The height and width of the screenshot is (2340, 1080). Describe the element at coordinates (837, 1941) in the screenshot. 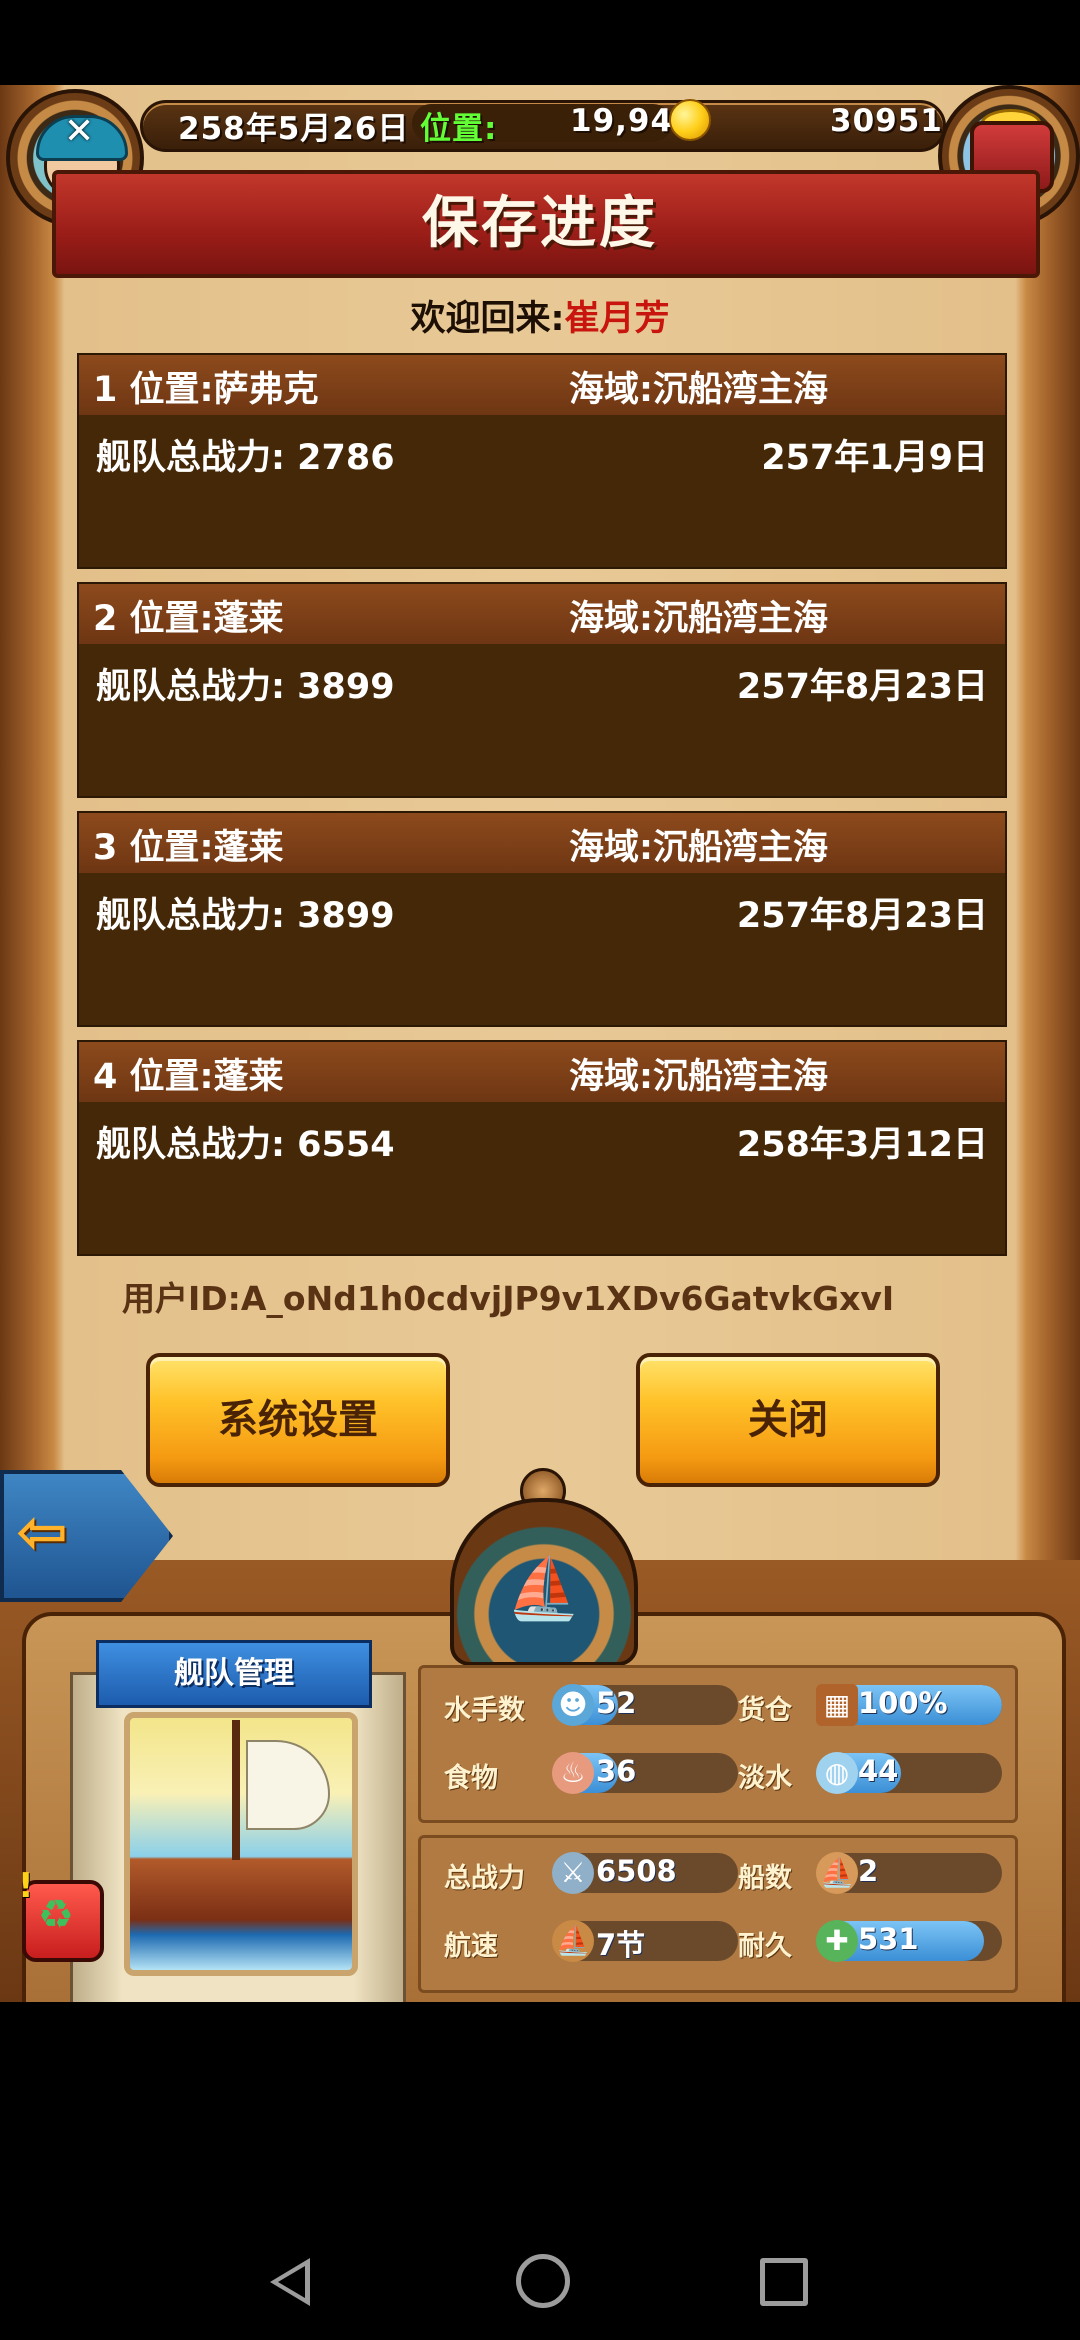

I see `repair-icon: ✚` at that location.